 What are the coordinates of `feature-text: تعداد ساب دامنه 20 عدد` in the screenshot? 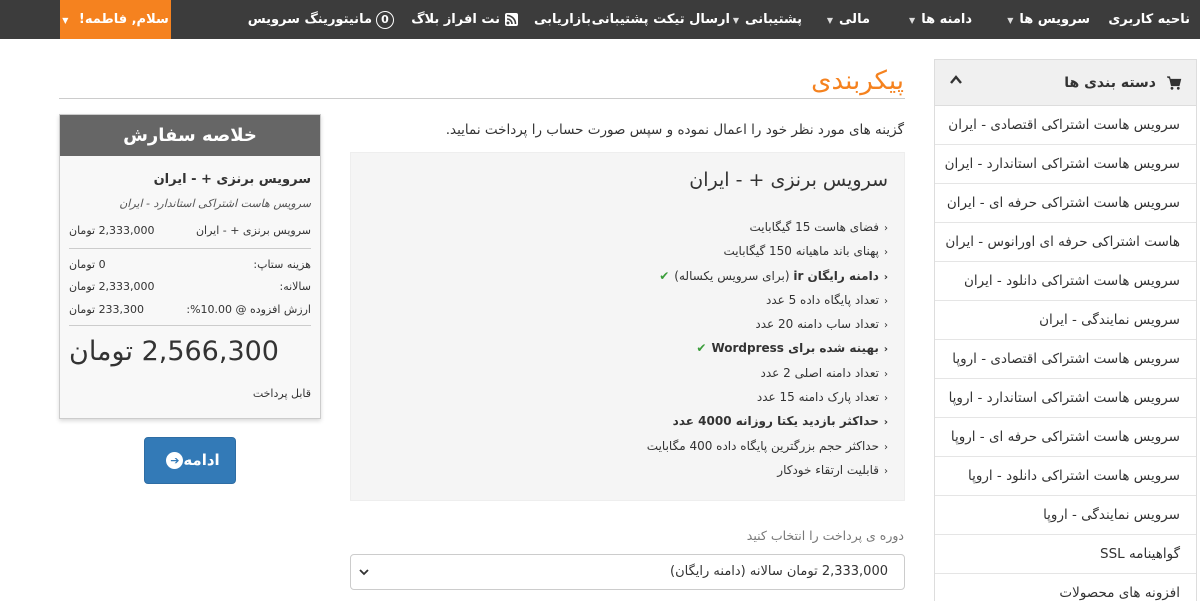 It's located at (817, 324).